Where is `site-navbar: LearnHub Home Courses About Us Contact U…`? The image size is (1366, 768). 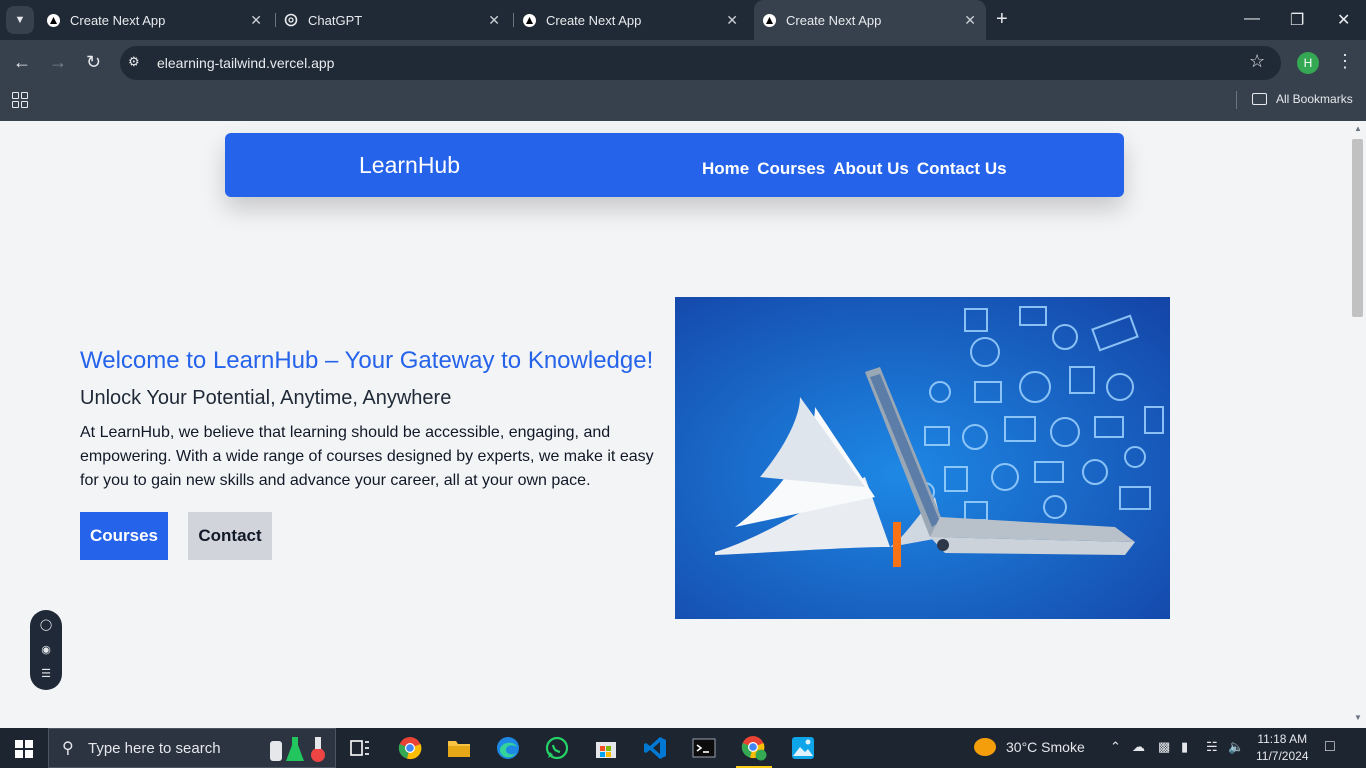
site-navbar: LearnHub Home Courses About Us Contact U… is located at coordinates (674, 165).